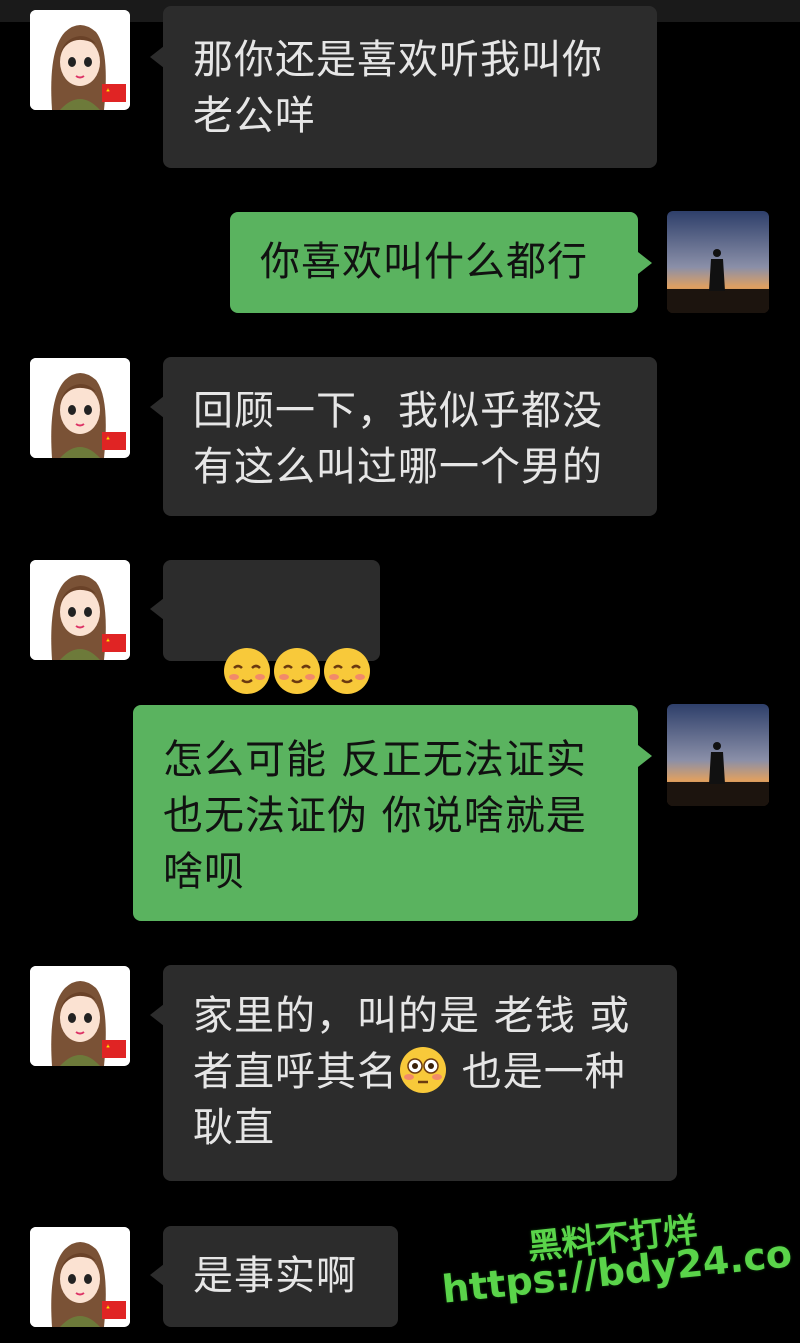  I want to click on message-bubble-5: 怎么可能 反正无法证实 也无法证伪 你说啥就是 啥呗, so click(385, 813).